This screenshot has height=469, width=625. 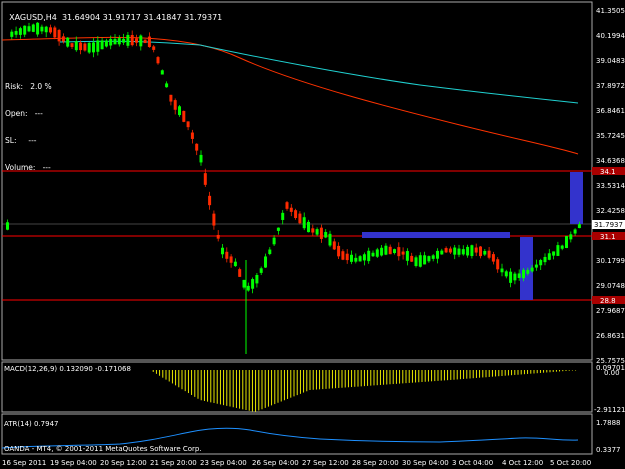 I want to click on level-tag-bottom-text: 28.8, so click(x=608, y=301).